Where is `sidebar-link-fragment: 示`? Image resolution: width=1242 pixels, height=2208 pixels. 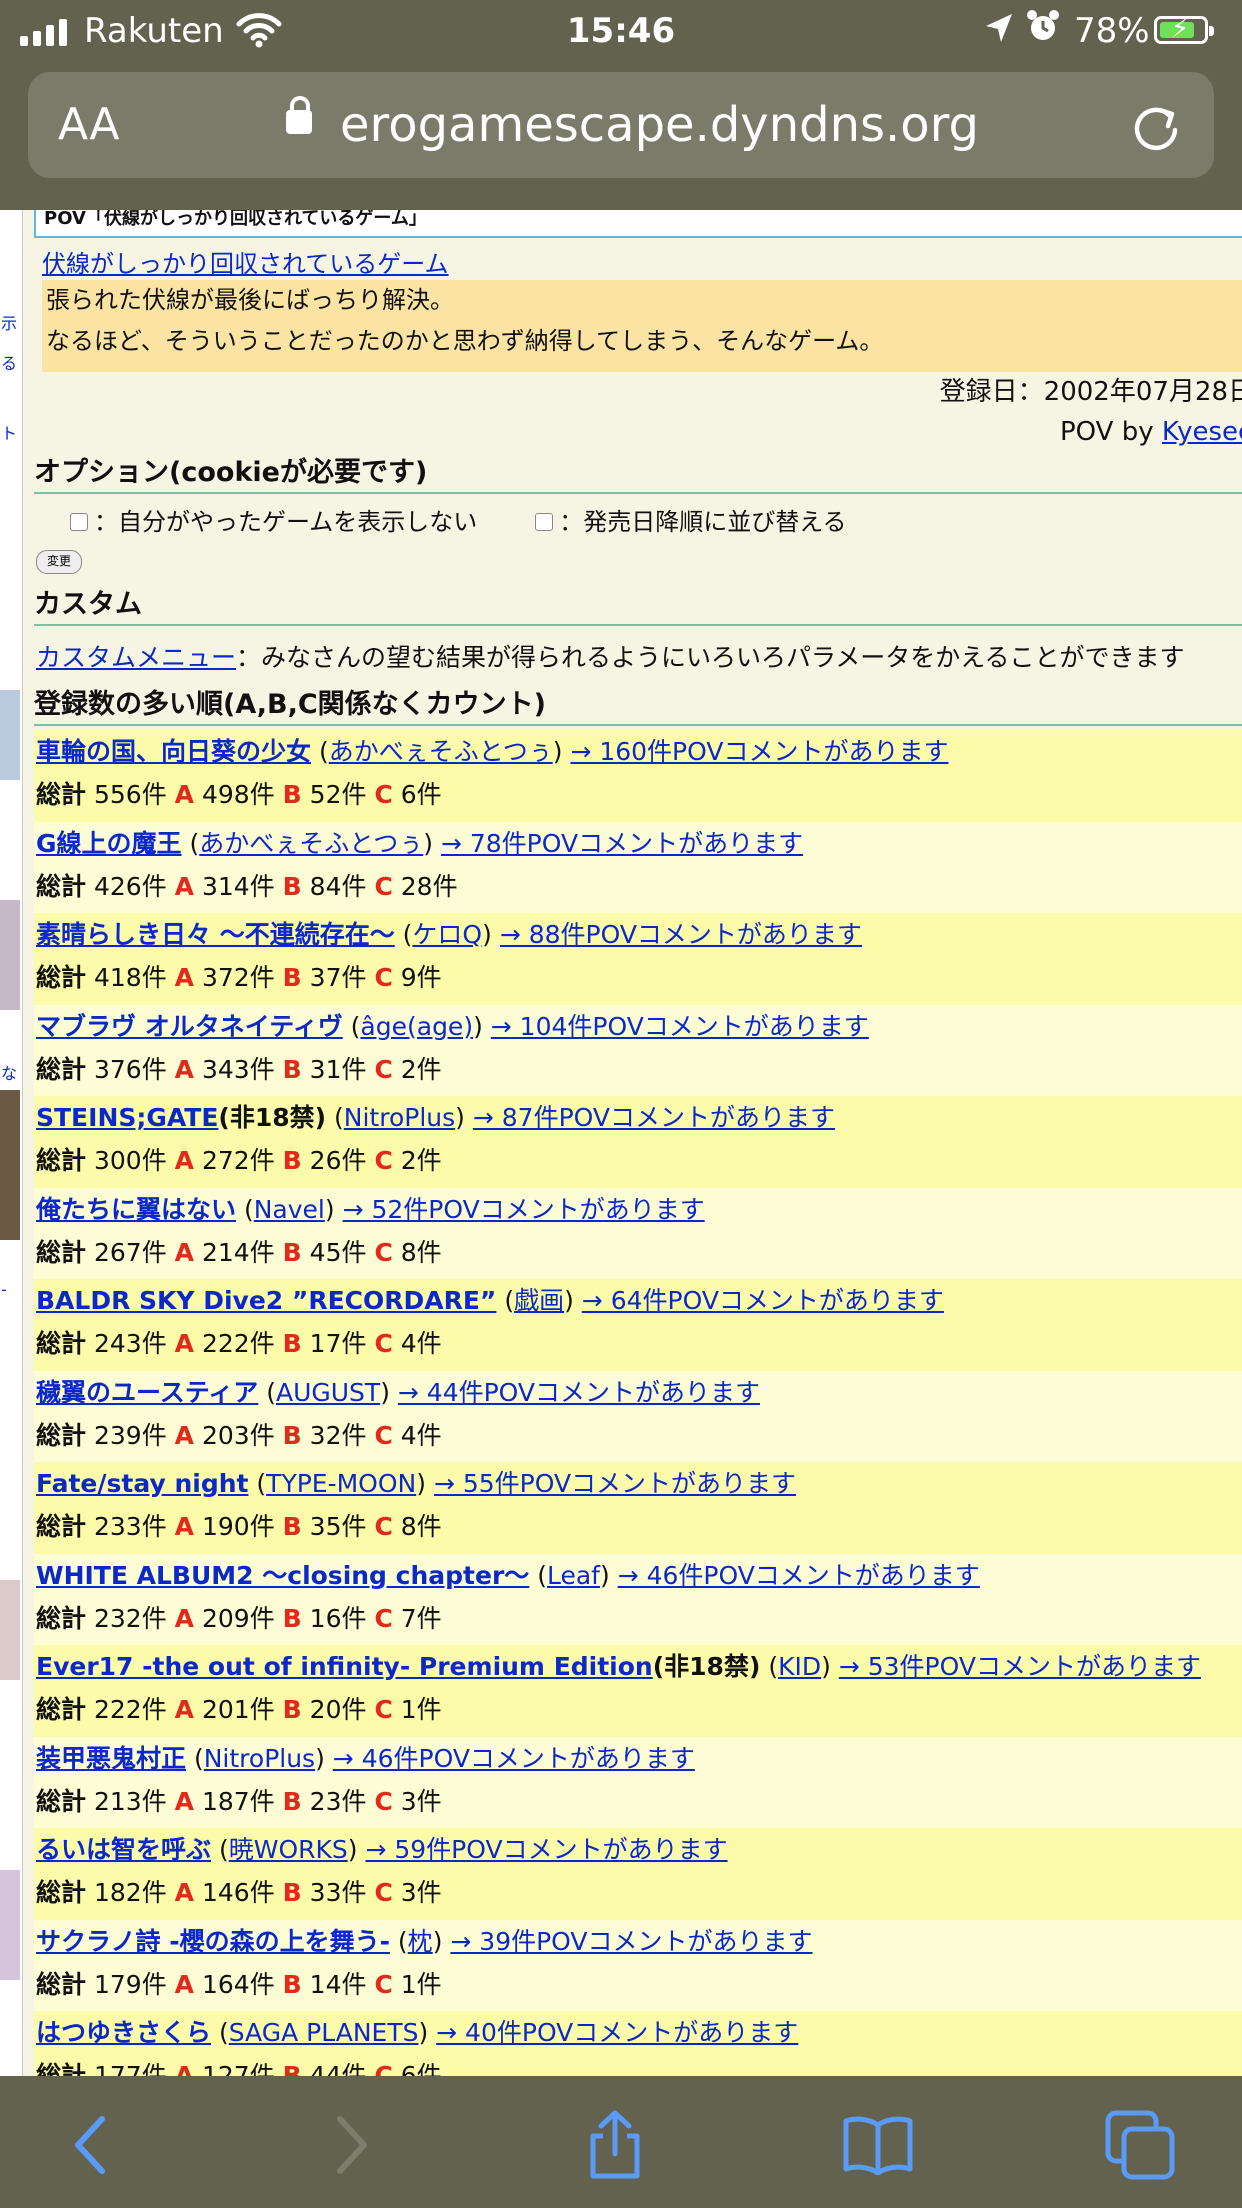 sidebar-link-fragment: 示 is located at coordinates (9, 322).